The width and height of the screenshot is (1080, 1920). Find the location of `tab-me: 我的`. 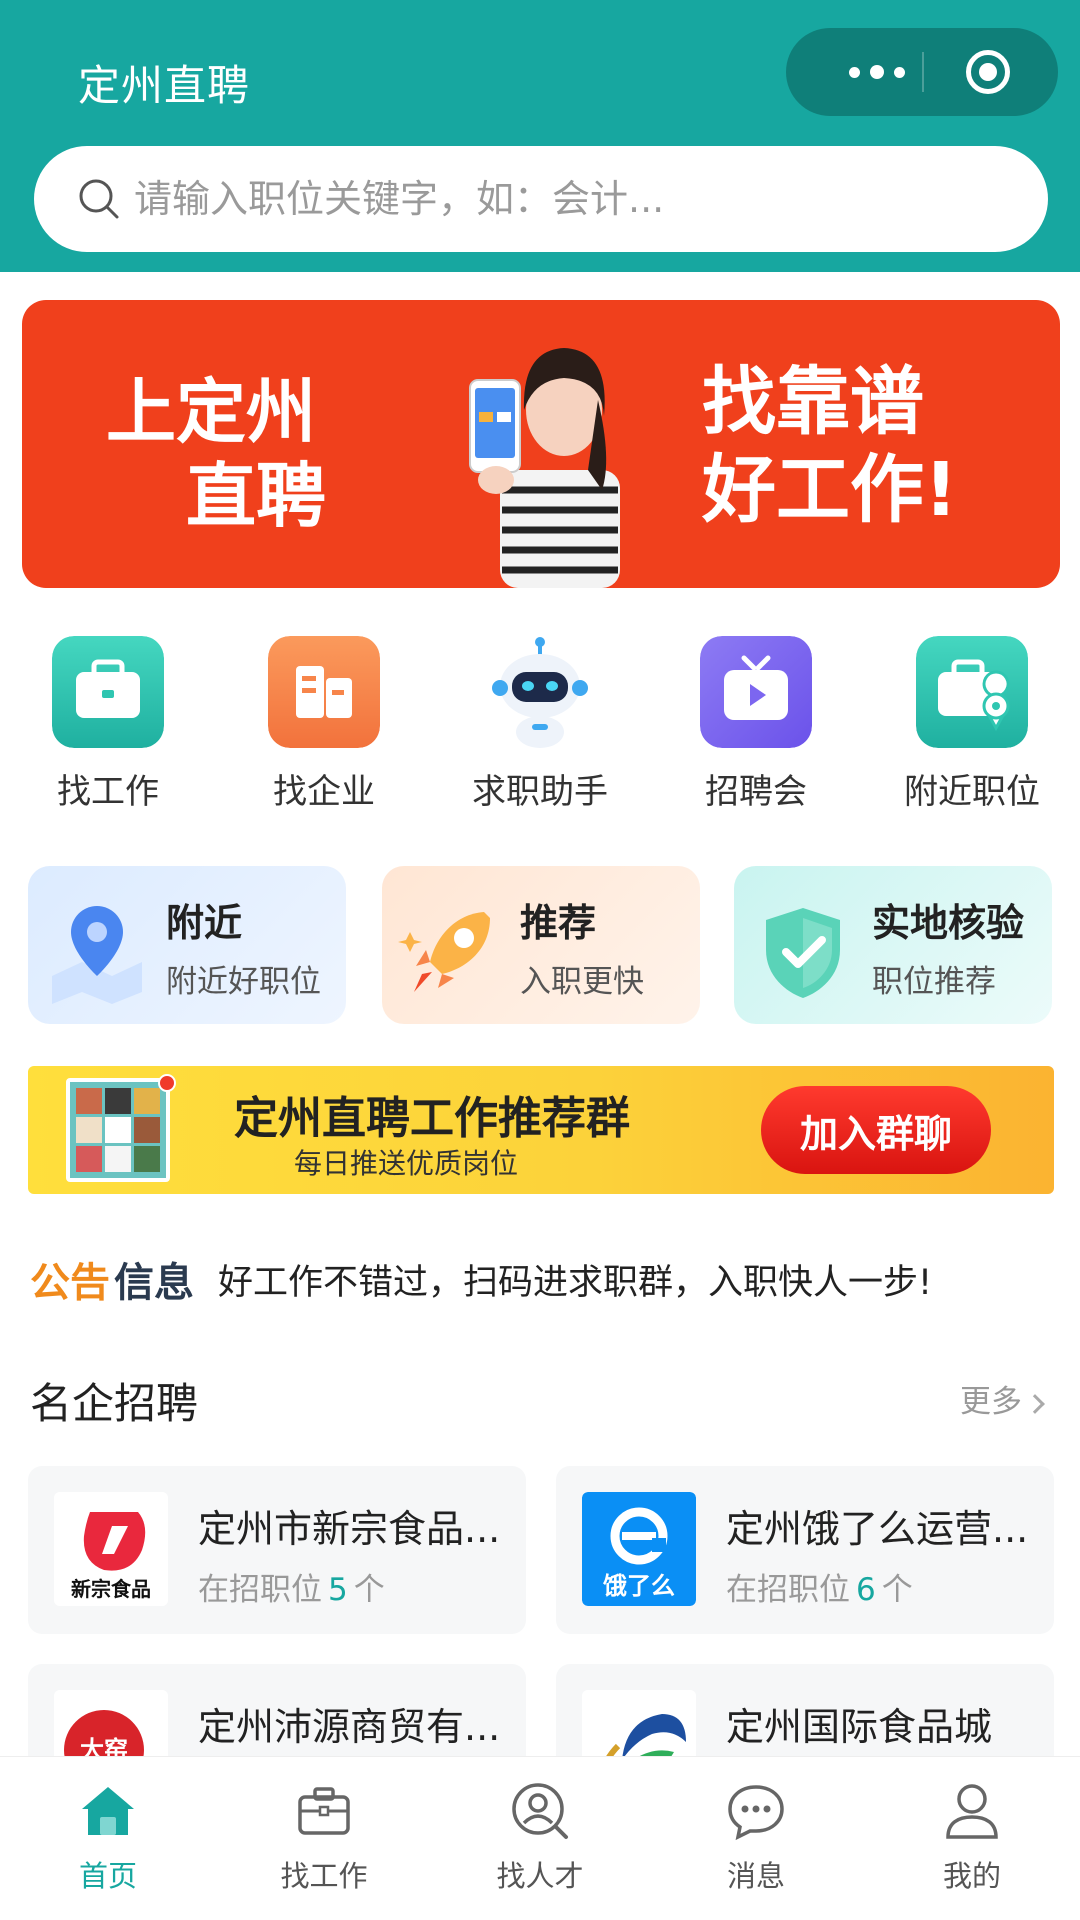

tab-me: 我的 is located at coordinates (972, 1838).